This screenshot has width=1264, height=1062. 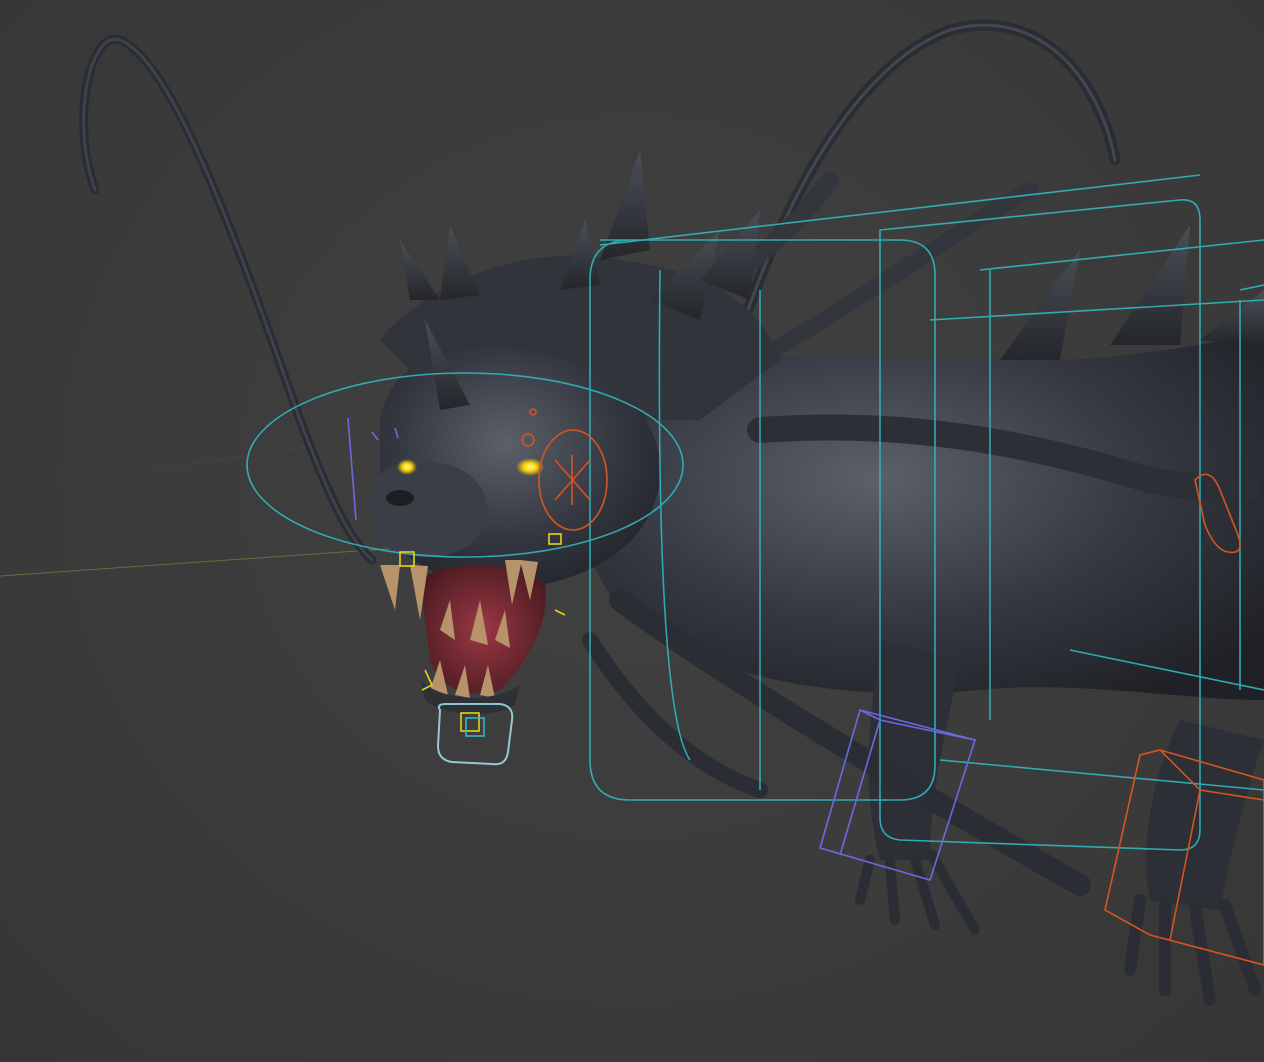 What do you see at coordinates (210, 503) in the screenshot?
I see `world-axis-lines` at bounding box center [210, 503].